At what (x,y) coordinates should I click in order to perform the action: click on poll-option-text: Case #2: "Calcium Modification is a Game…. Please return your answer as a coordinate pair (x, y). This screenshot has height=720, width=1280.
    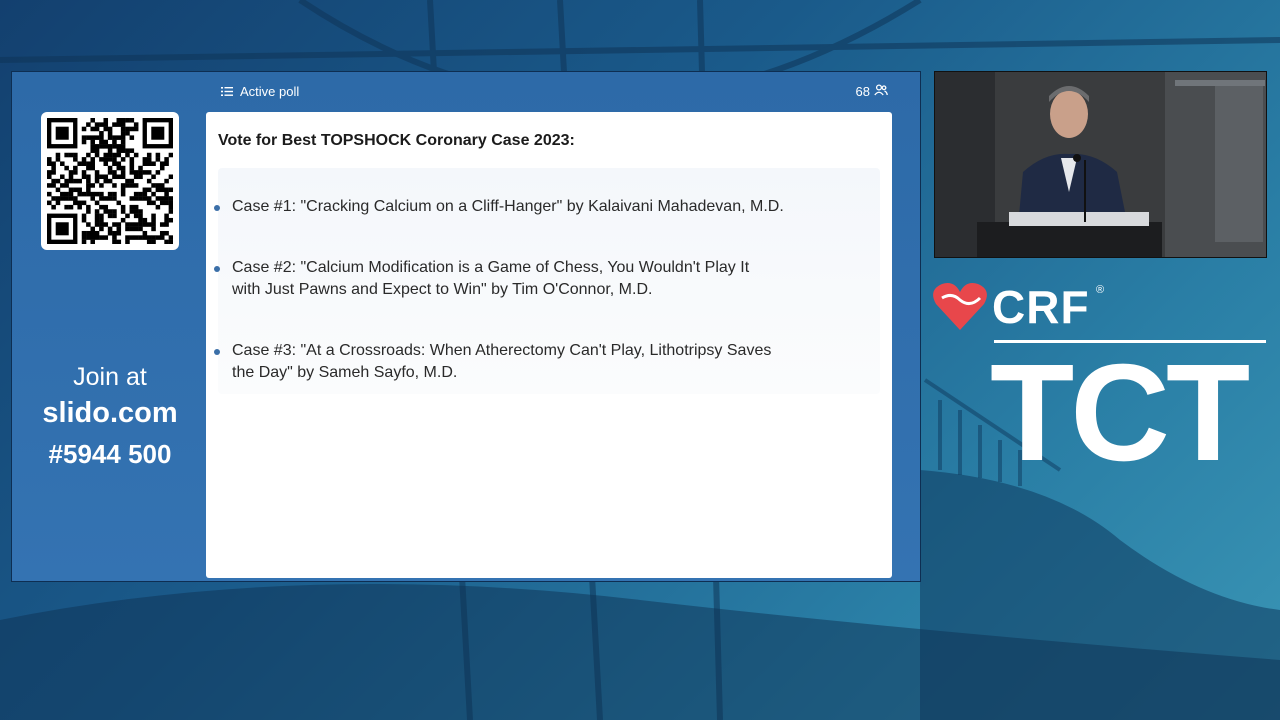
    Looking at the image, I should click on (491, 267).